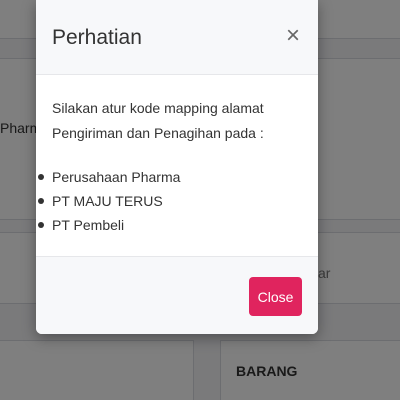 The height and width of the screenshot is (400, 400). Describe the element at coordinates (293, 36) in the screenshot. I see `close-icon: ×` at that location.